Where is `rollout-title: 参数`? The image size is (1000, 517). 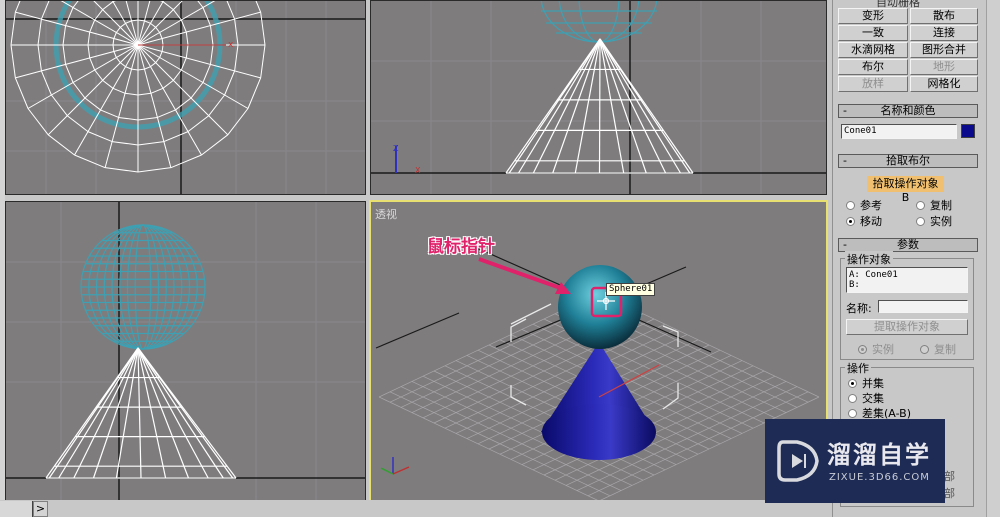 rollout-title: 参数 is located at coordinates (908, 244).